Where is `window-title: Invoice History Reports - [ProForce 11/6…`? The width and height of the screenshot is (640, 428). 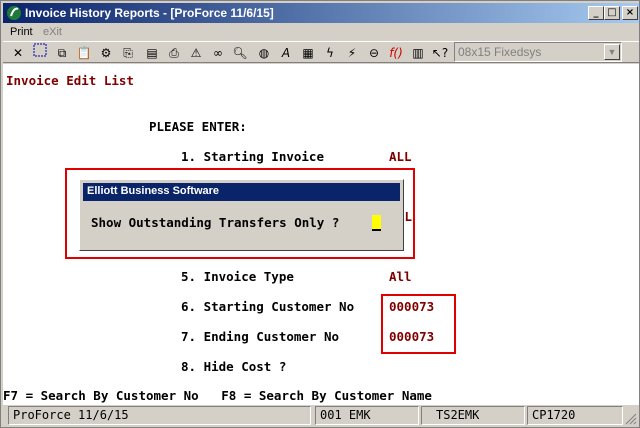 window-title: Invoice History Reports - [ProForce 11/6… is located at coordinates (149, 13).